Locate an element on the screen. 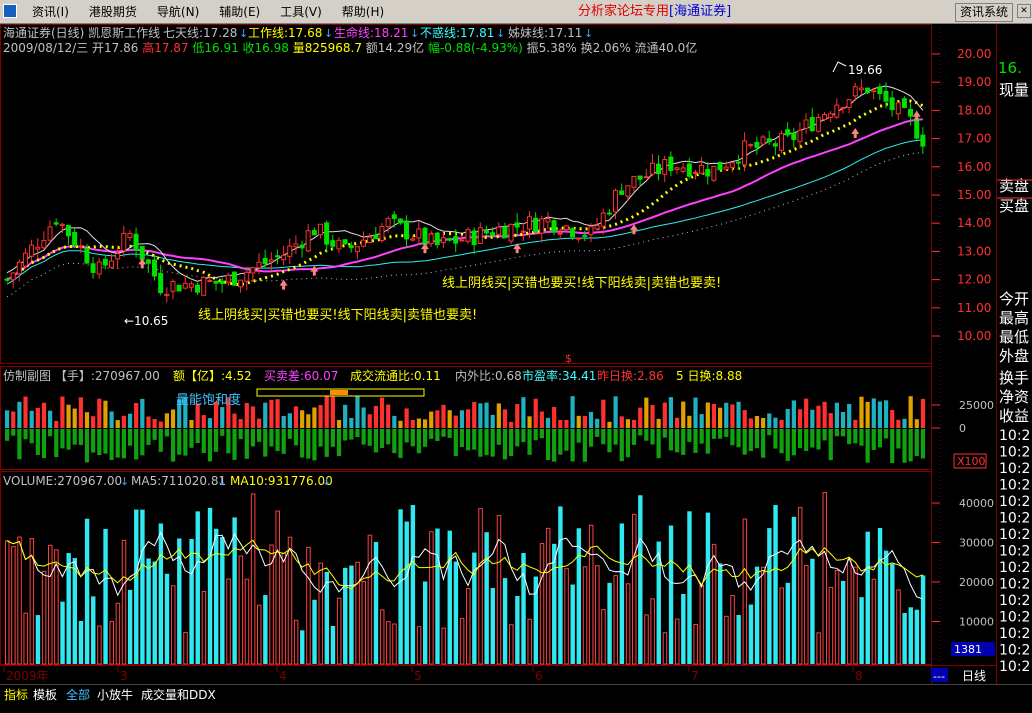  sub-header-field: 额【亿】:4.52 is located at coordinates (212, 375).